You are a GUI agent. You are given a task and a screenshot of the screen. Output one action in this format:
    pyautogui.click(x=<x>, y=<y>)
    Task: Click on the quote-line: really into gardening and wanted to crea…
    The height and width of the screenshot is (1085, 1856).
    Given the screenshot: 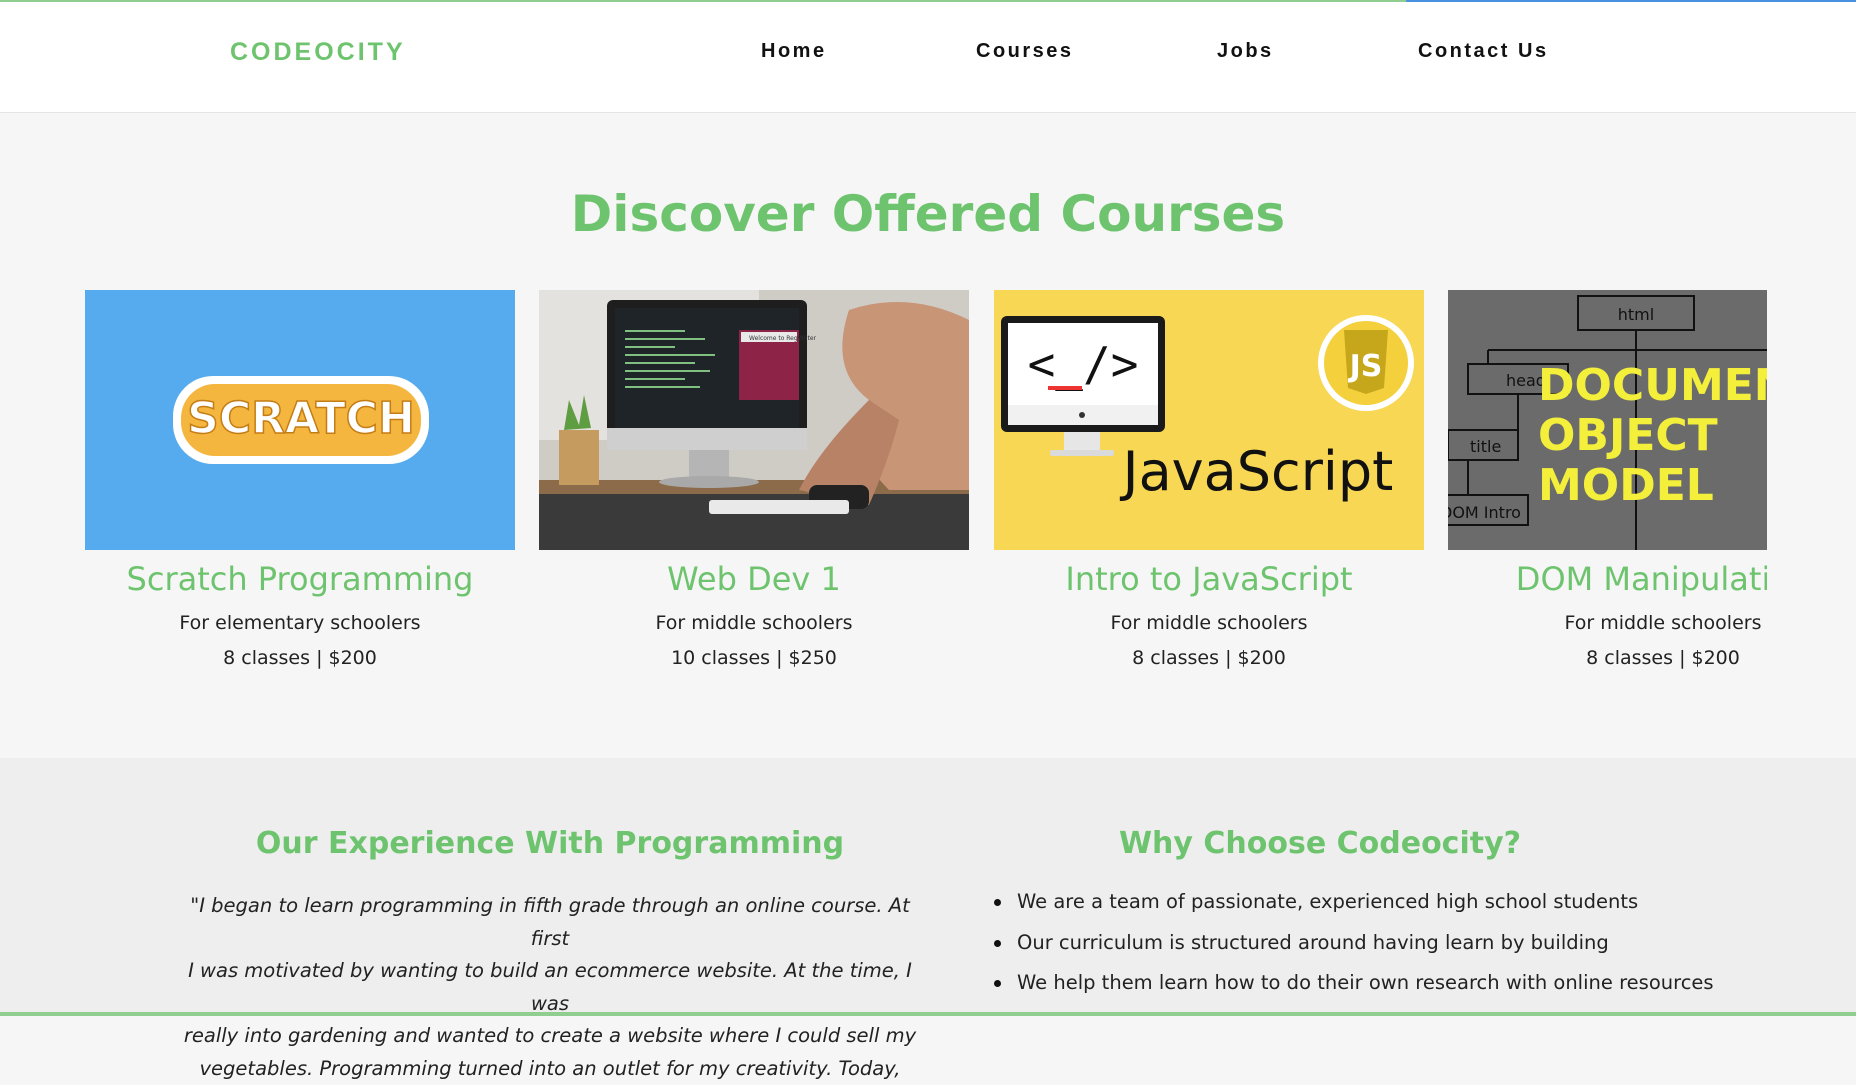 What is the action you would take?
    pyautogui.click(x=550, y=1036)
    